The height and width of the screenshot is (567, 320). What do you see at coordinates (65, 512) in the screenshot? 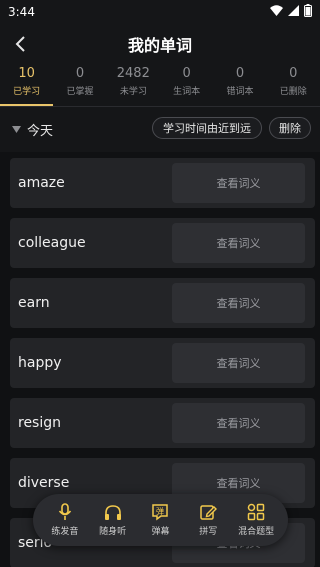
I see `microphone-icon` at bounding box center [65, 512].